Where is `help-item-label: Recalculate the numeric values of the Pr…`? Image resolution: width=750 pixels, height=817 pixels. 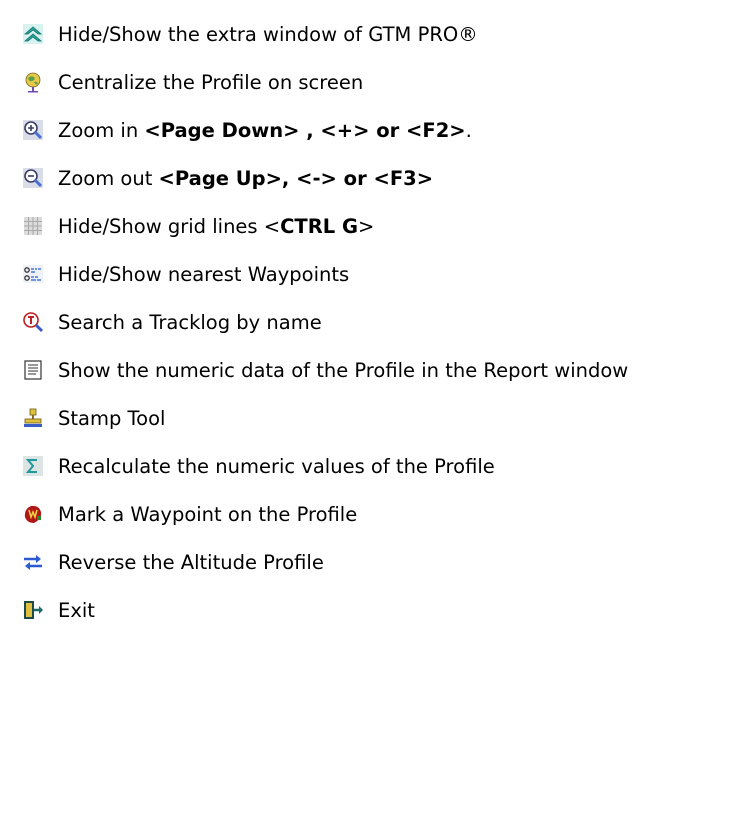
help-item-label: Recalculate the numeric values of the Pr… is located at coordinates (276, 466).